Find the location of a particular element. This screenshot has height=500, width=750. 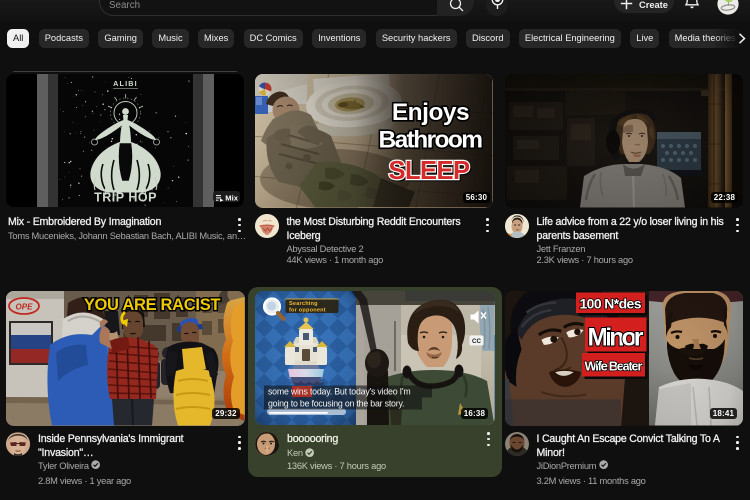

svg-text:going to be focusing on the ba: going to be focusing on the bar story. is located at coordinates (336, 403).